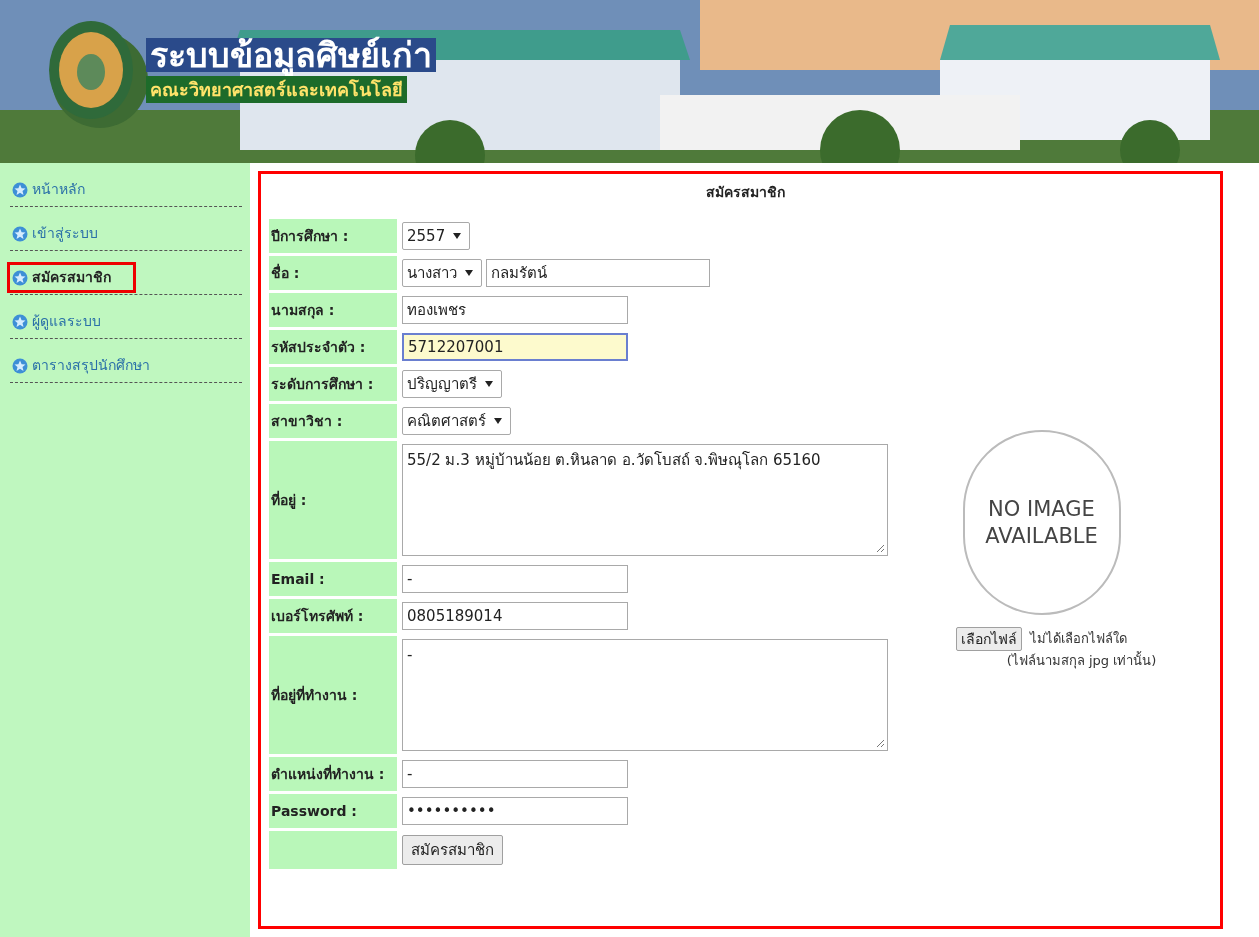 Image resolution: width=1259 pixels, height=937 pixels. What do you see at coordinates (333, 811) in the screenshot?
I see `field-label: Password :` at bounding box center [333, 811].